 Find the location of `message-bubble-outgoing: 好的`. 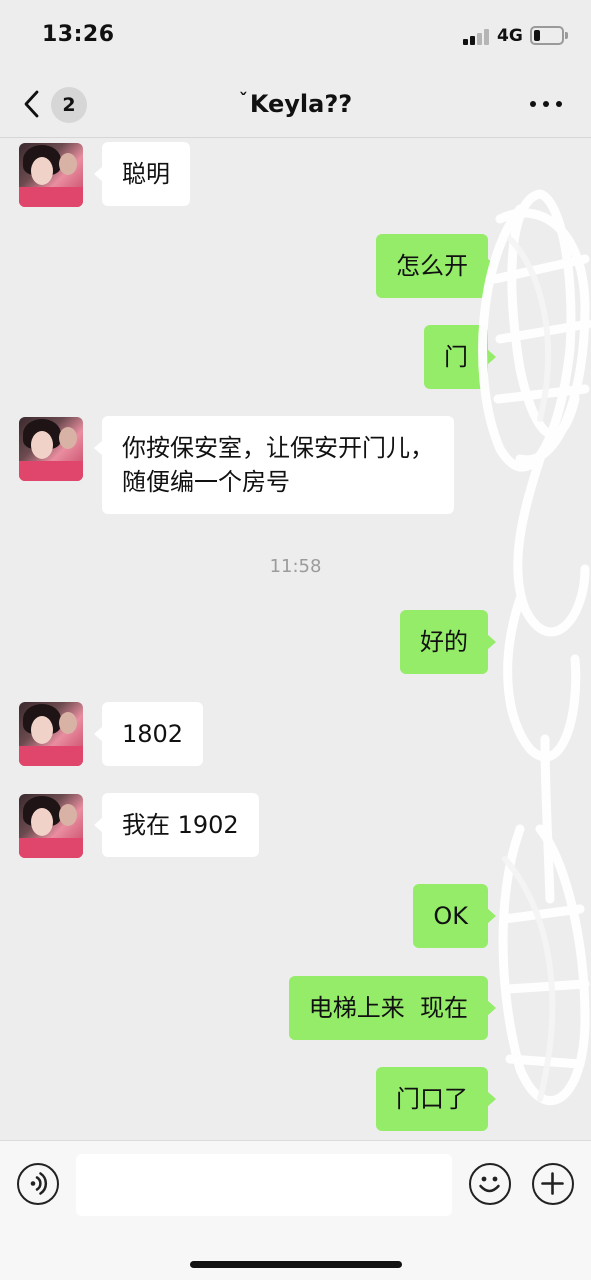

message-bubble-outgoing: 好的 is located at coordinates (448, 642).